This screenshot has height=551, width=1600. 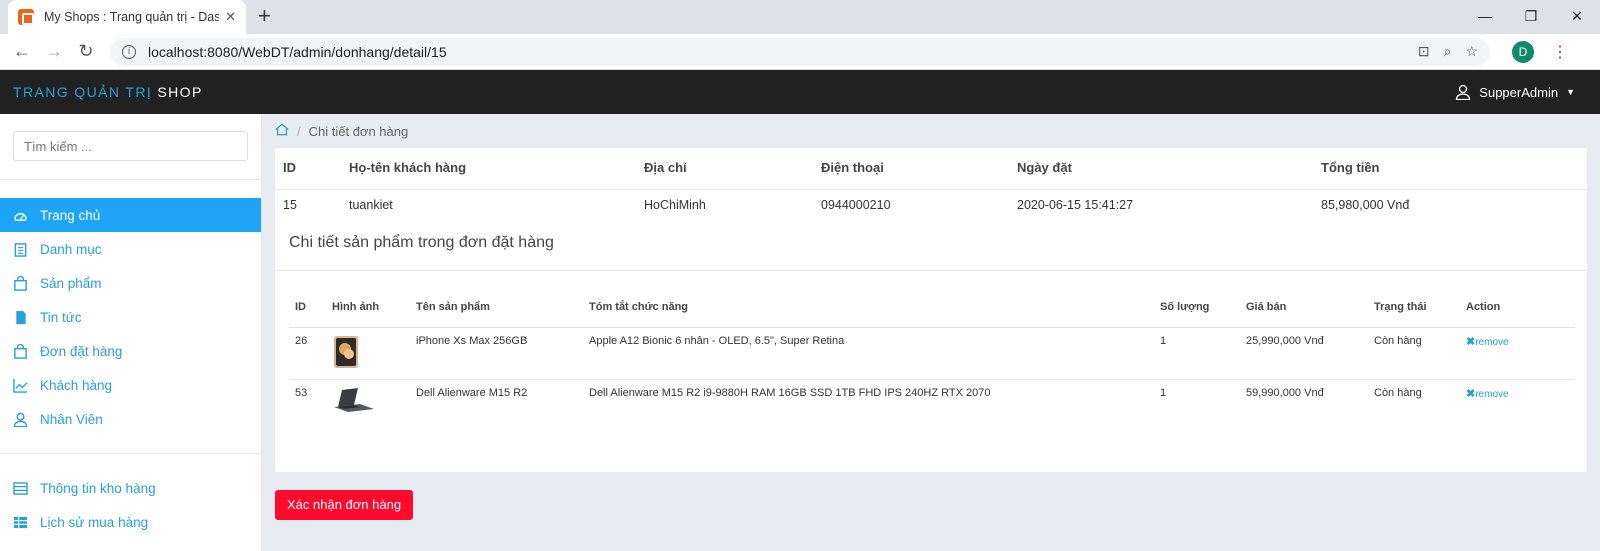 I want to click on line-chart-icon, so click(x=20, y=385).